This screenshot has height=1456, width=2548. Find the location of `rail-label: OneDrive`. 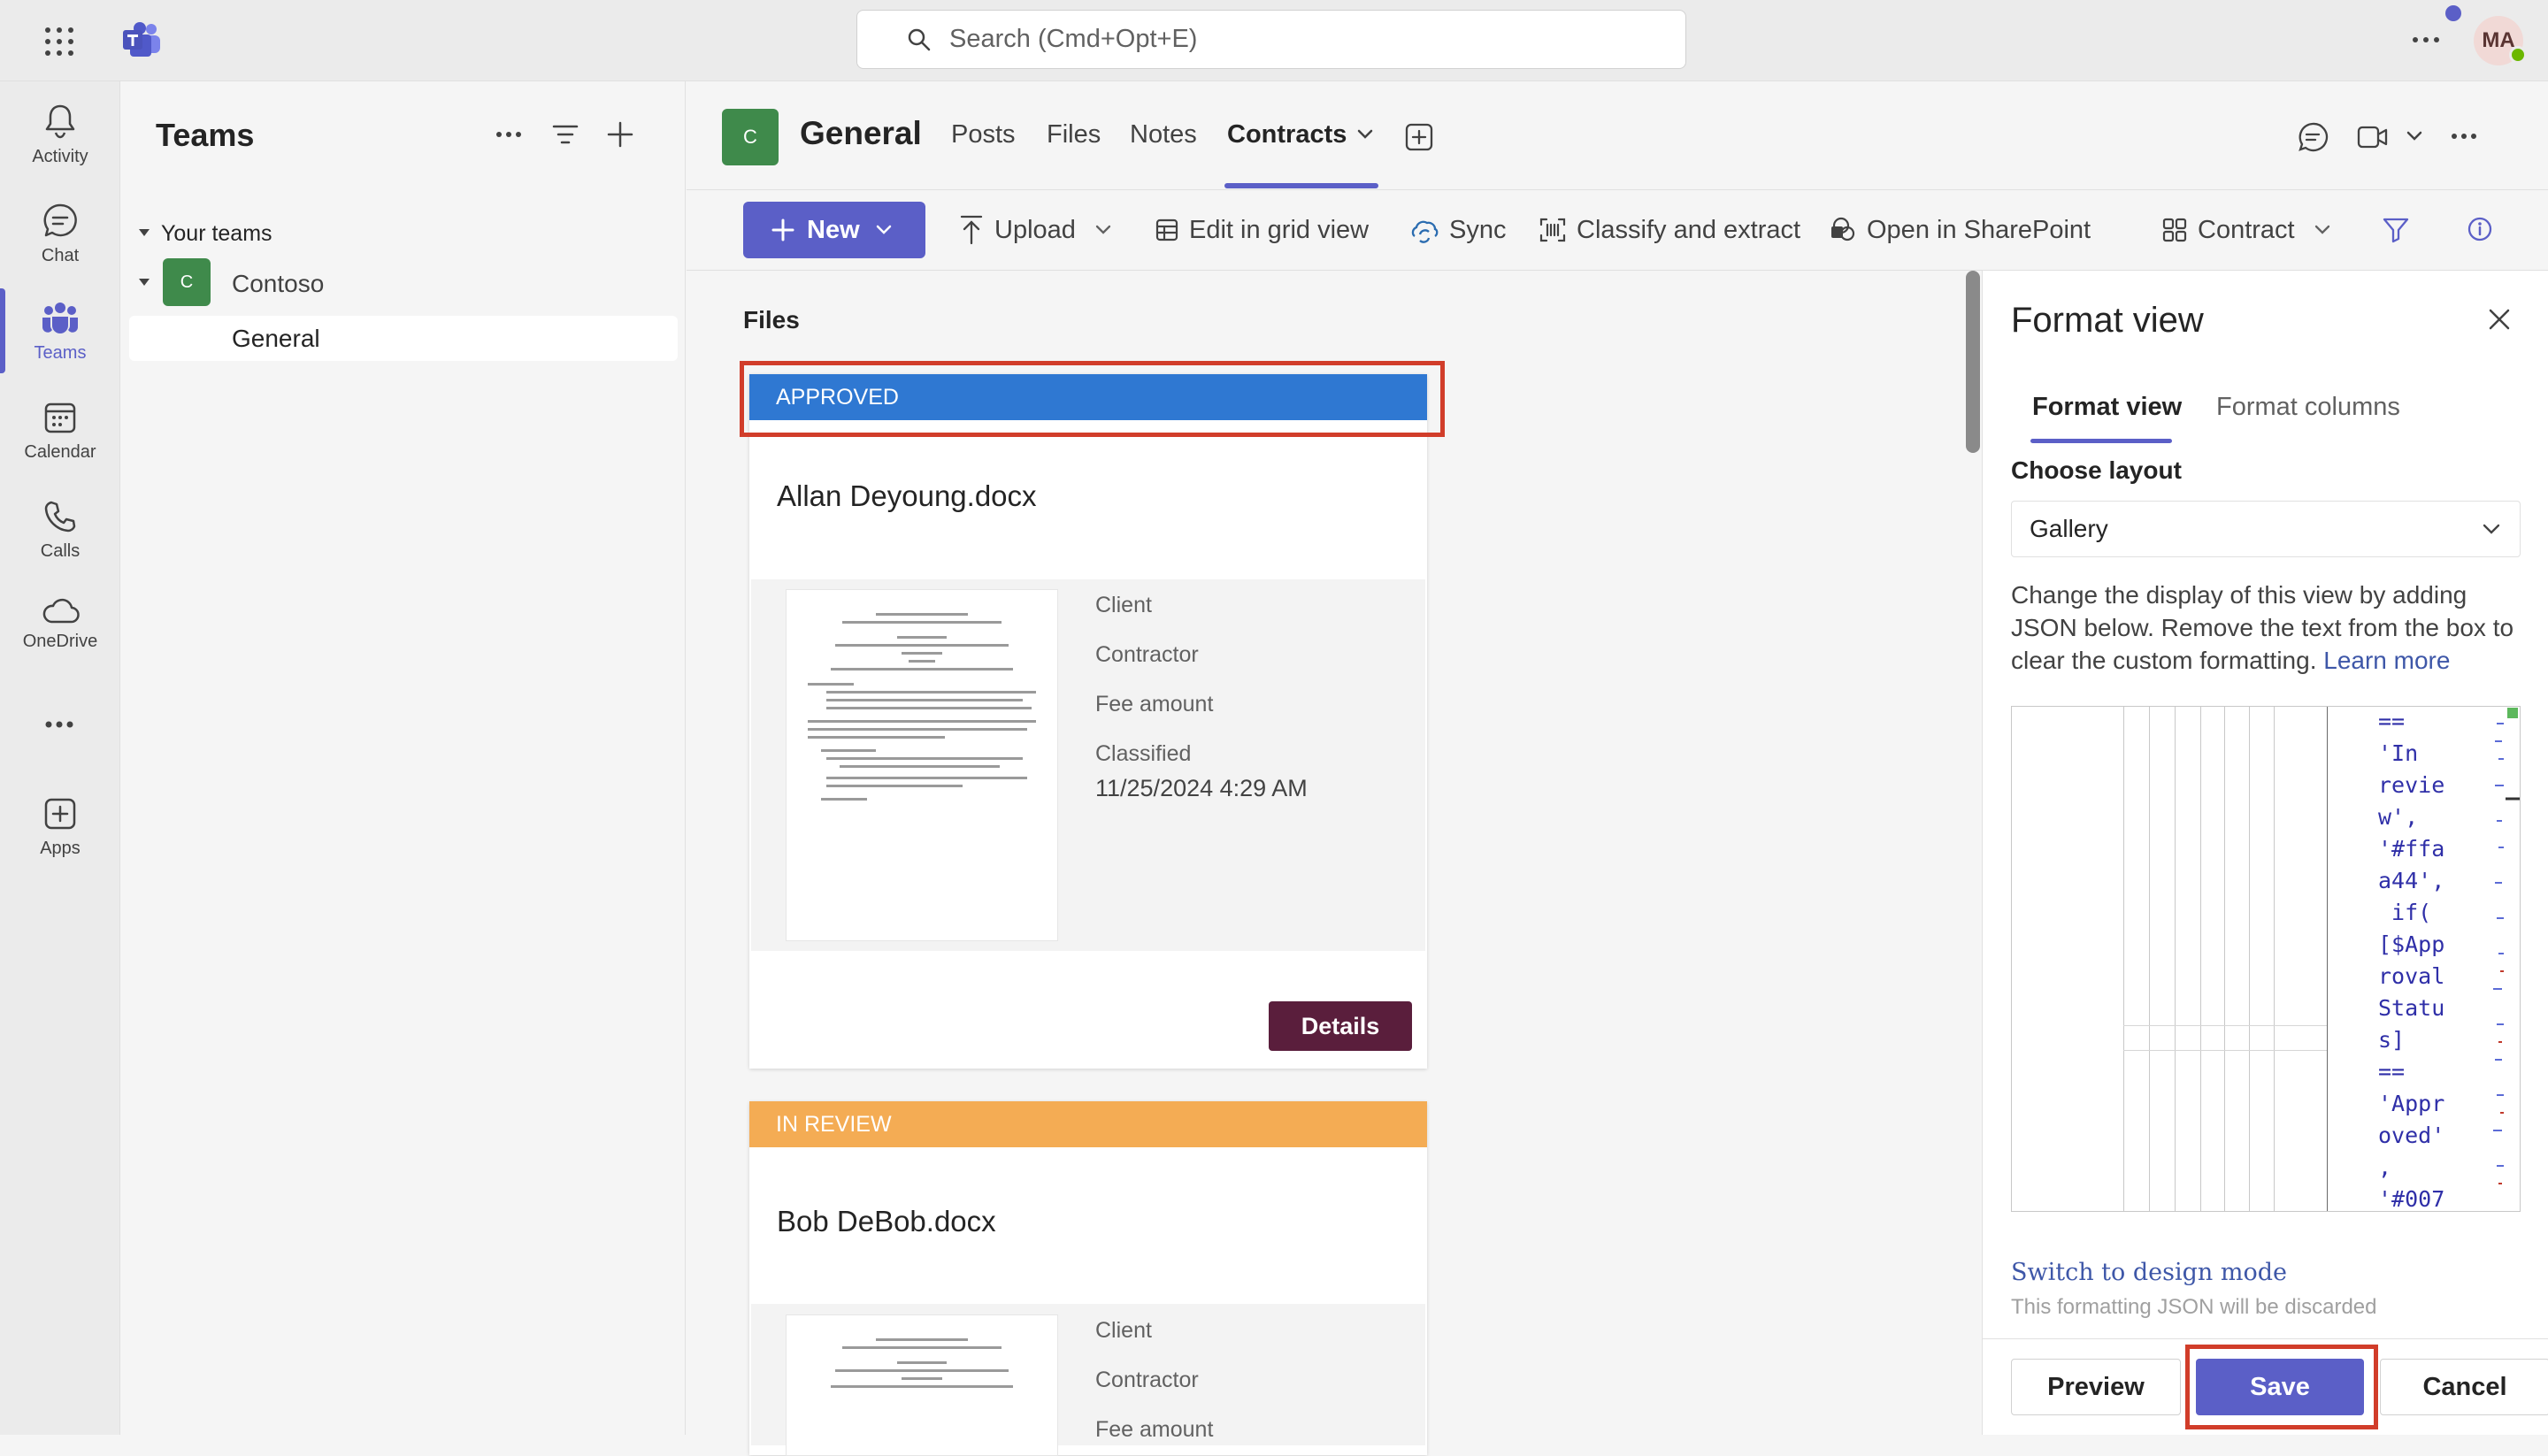

rail-label: OneDrive is located at coordinates (60, 641).